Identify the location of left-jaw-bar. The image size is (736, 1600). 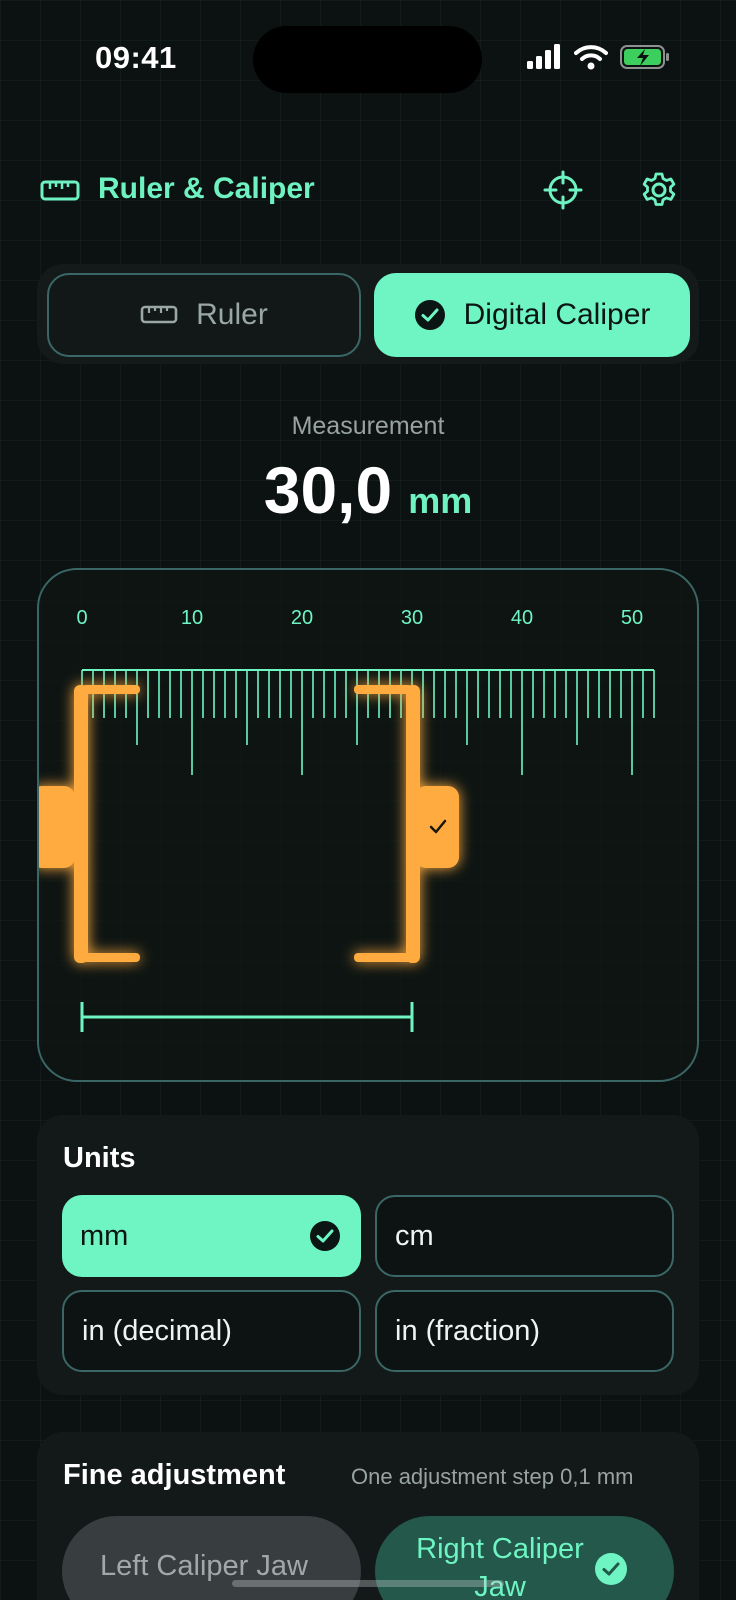
(81, 824).